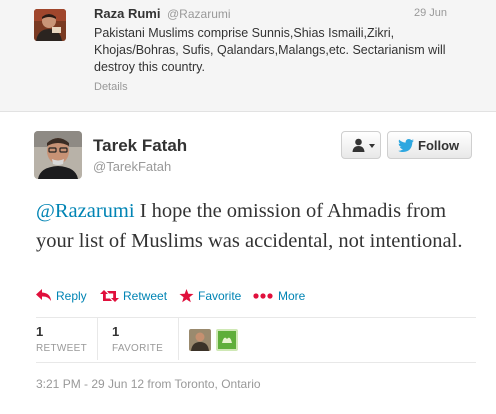  What do you see at coordinates (61, 339) in the screenshot?
I see `retweet-stat: 1 RETWEET` at bounding box center [61, 339].